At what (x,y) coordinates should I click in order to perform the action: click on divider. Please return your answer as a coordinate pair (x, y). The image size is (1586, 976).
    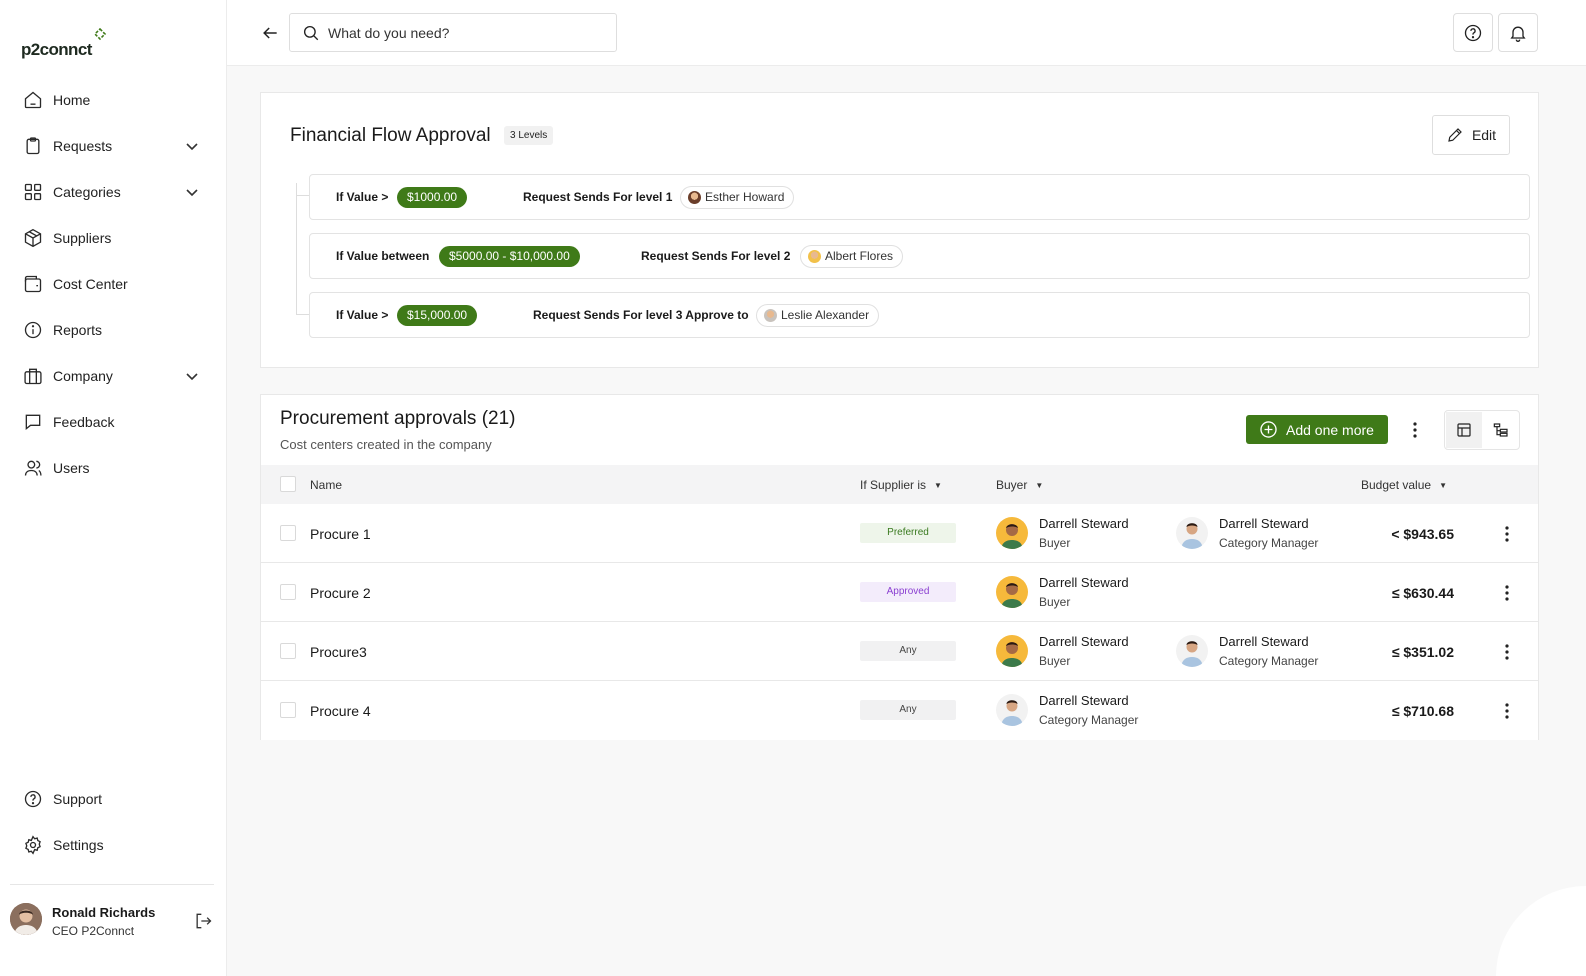
    Looking at the image, I should click on (112, 884).